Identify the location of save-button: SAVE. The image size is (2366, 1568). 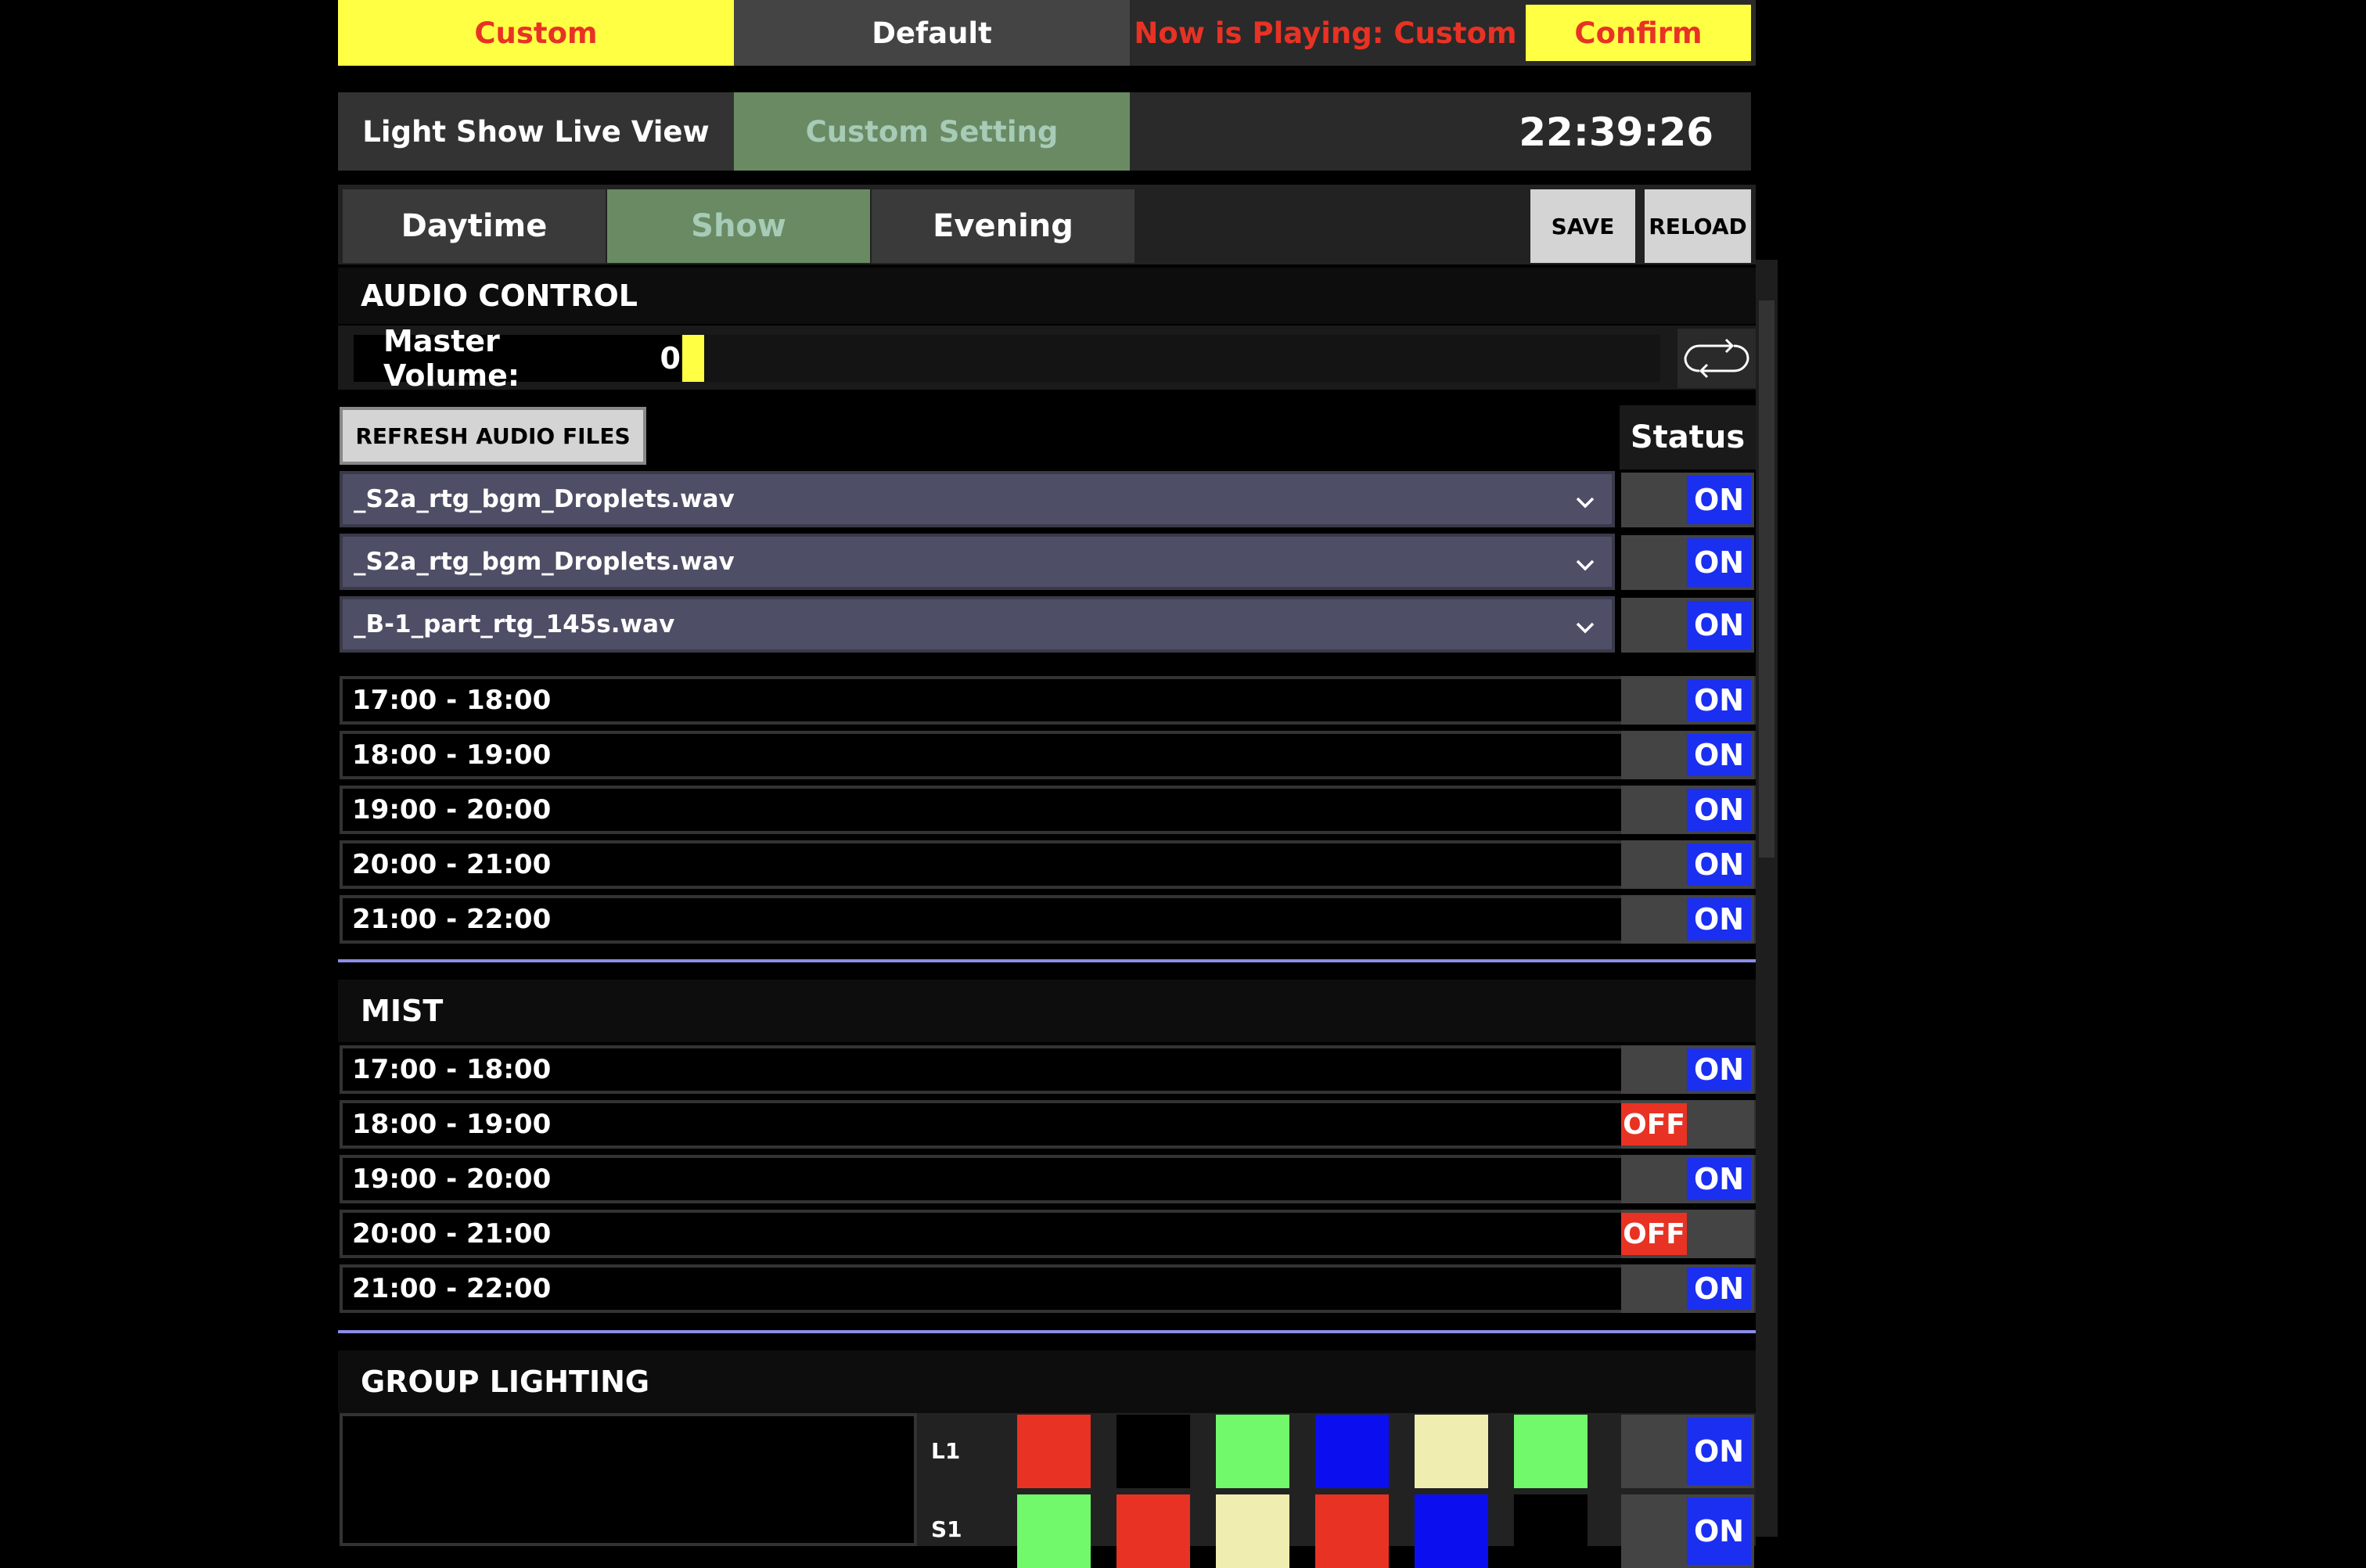
(1583, 226).